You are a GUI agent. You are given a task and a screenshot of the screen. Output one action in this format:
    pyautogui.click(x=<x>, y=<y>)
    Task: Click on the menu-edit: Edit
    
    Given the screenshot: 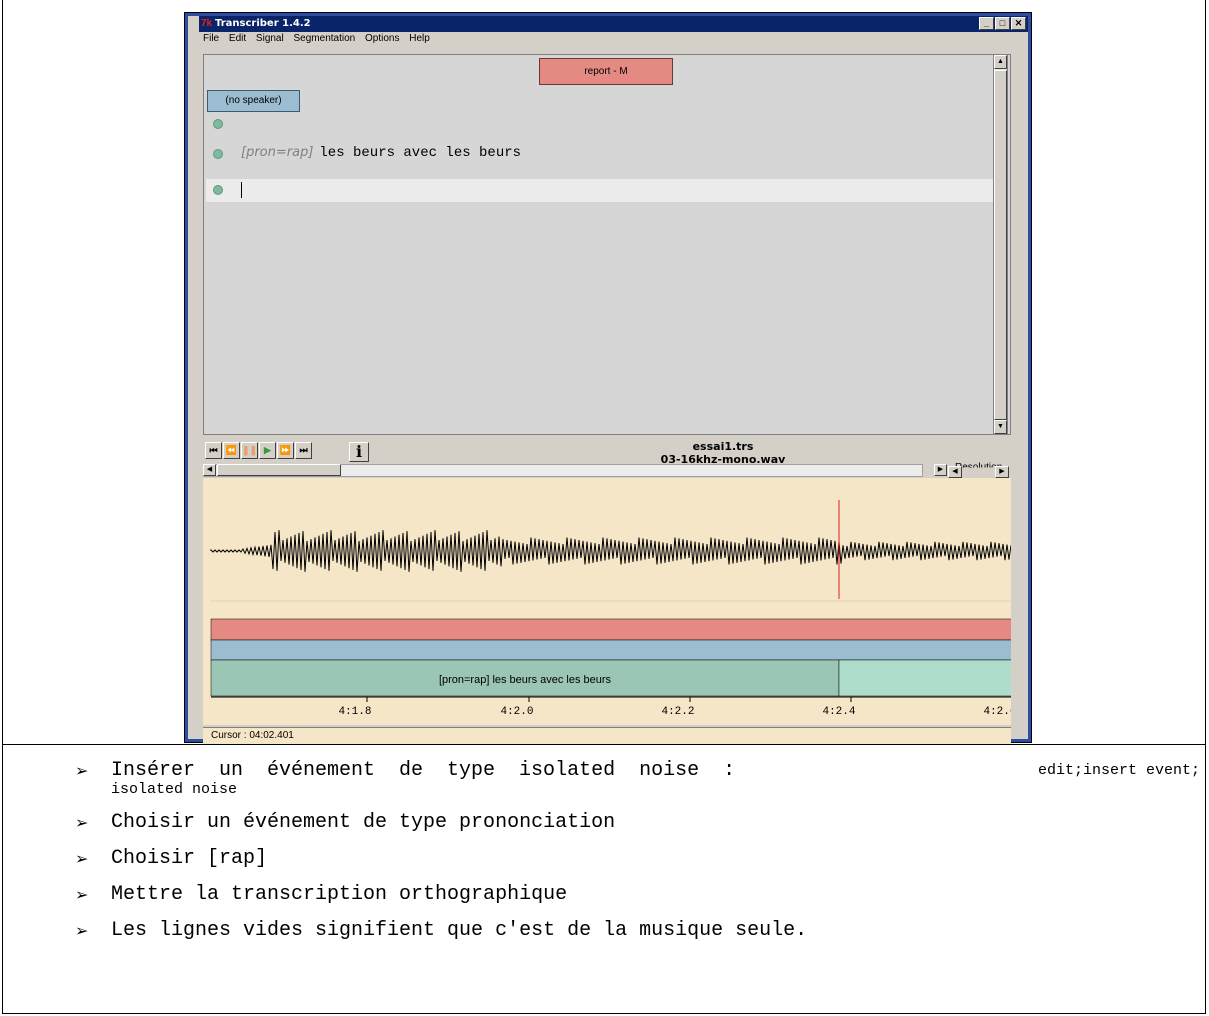 What is the action you would take?
    pyautogui.click(x=237, y=38)
    